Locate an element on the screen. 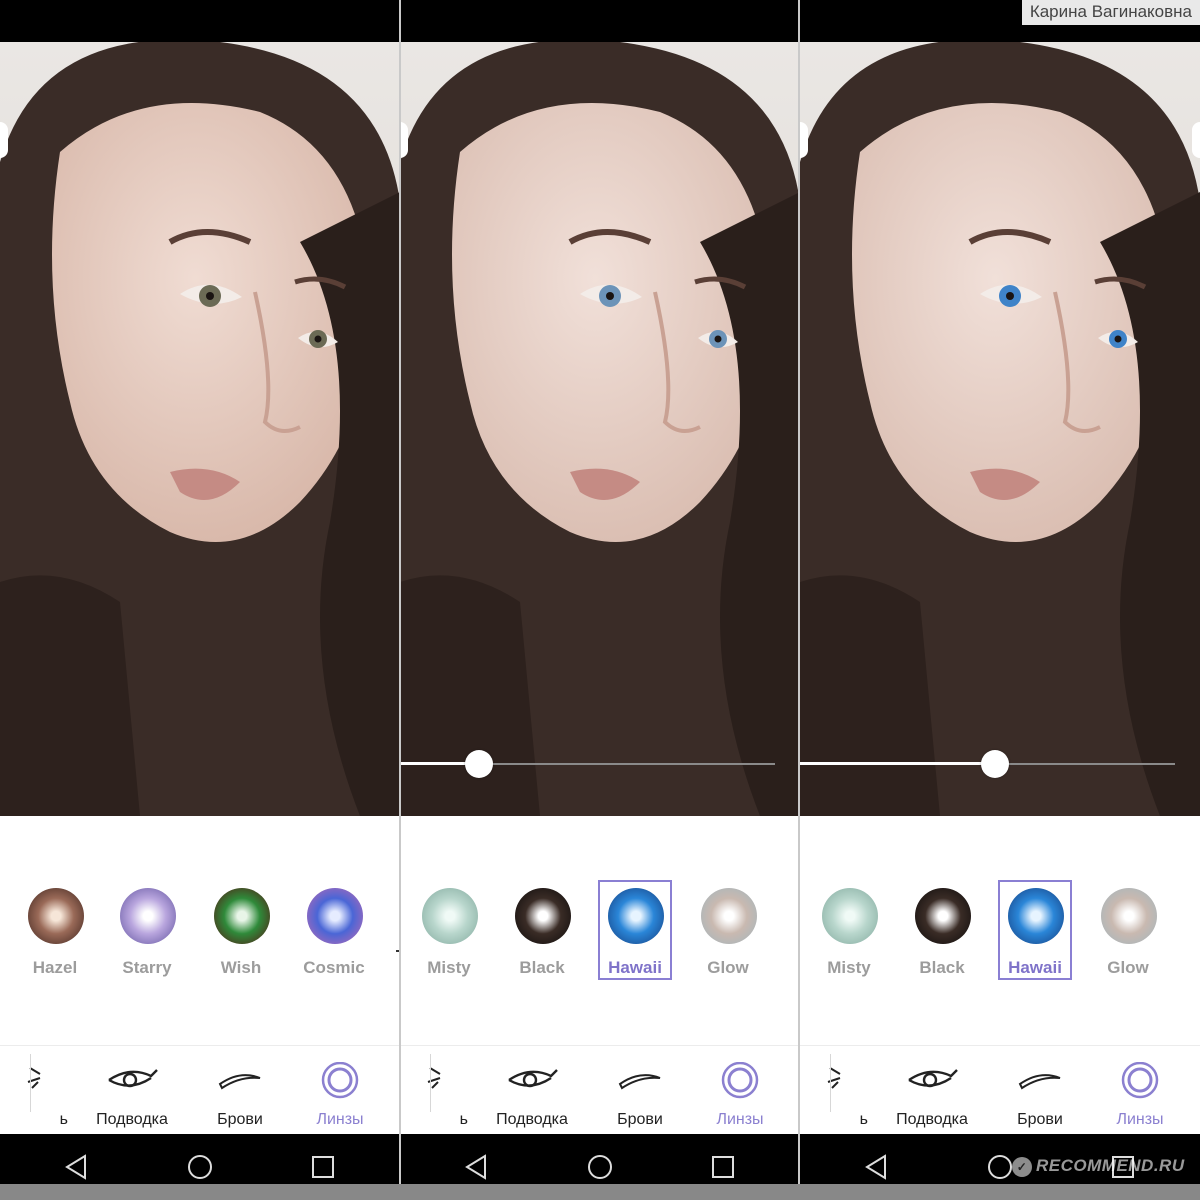  lens-name: Hazel is located at coordinates (55, 967).